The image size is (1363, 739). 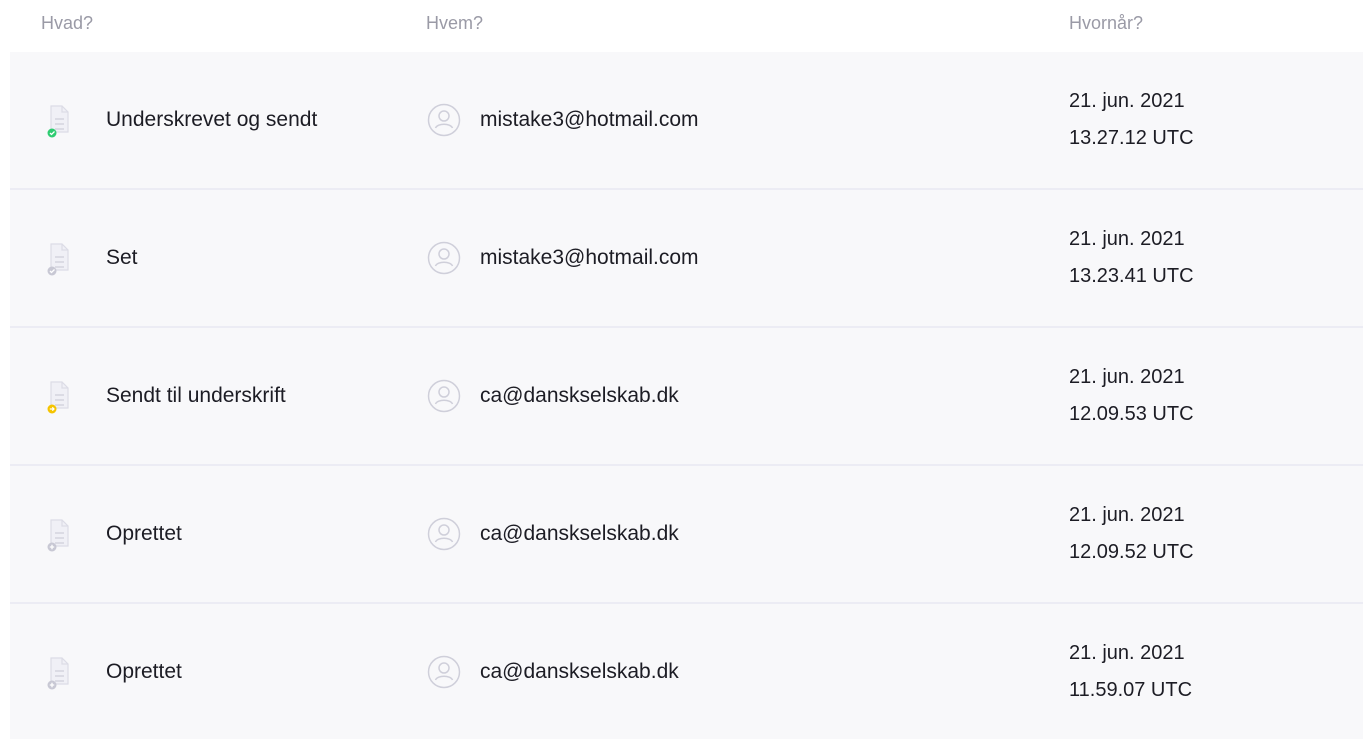 I want to click on event-timestamp: 21. jun. 2021 13.23.41 UTC, so click(x=1131, y=258).